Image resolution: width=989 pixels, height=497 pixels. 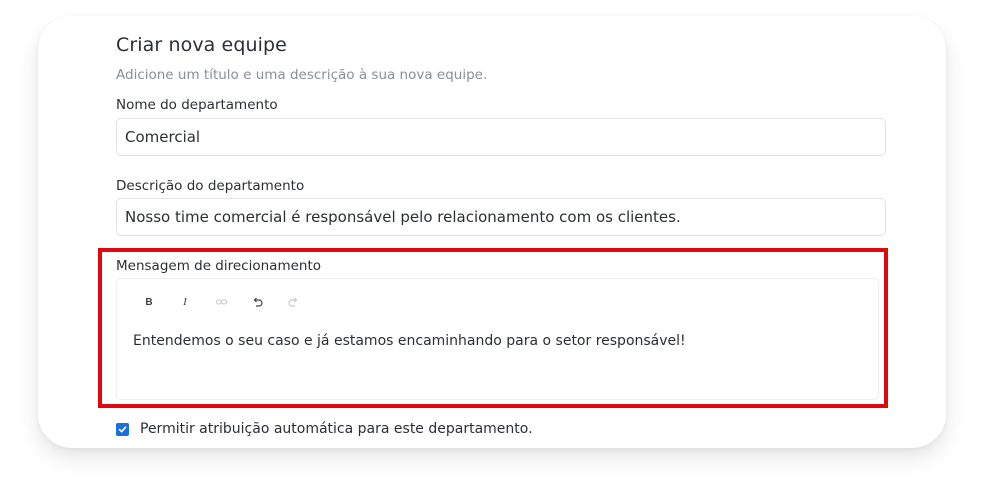 What do you see at coordinates (201, 45) in the screenshot?
I see `page-title: Criar nova equipe` at bounding box center [201, 45].